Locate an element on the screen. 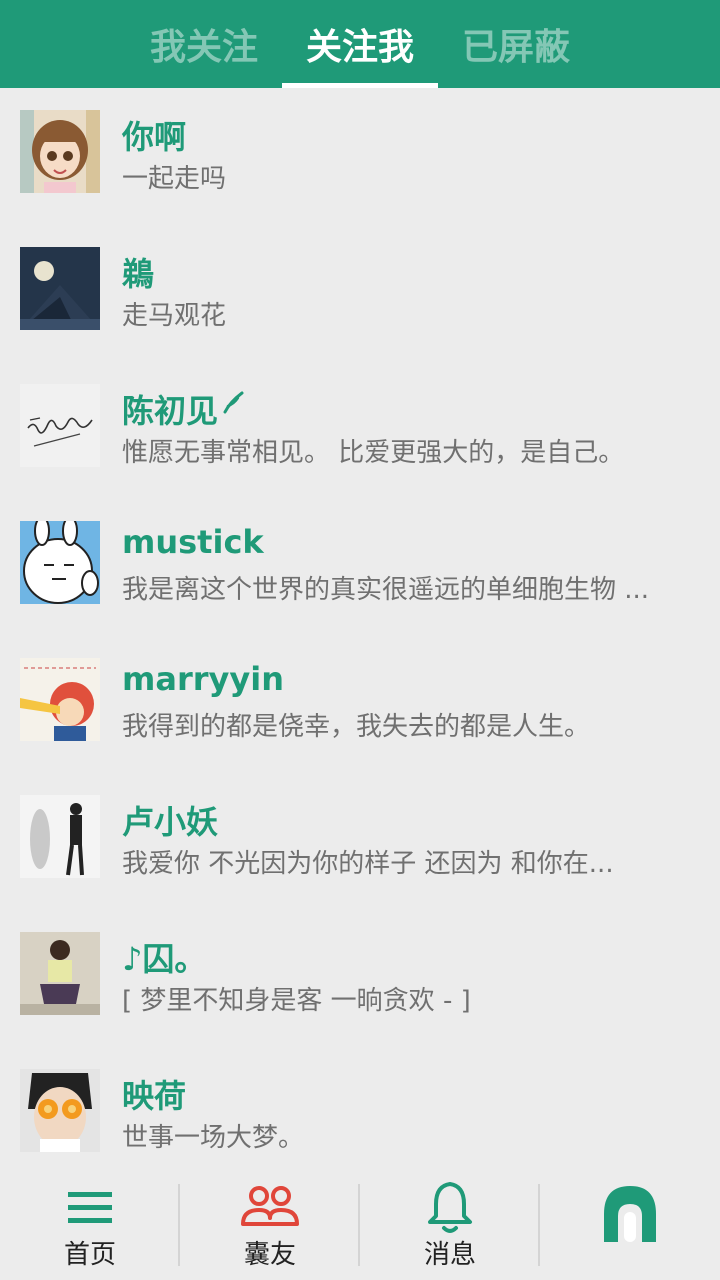  verified-icon is located at coordinates (233, 402).